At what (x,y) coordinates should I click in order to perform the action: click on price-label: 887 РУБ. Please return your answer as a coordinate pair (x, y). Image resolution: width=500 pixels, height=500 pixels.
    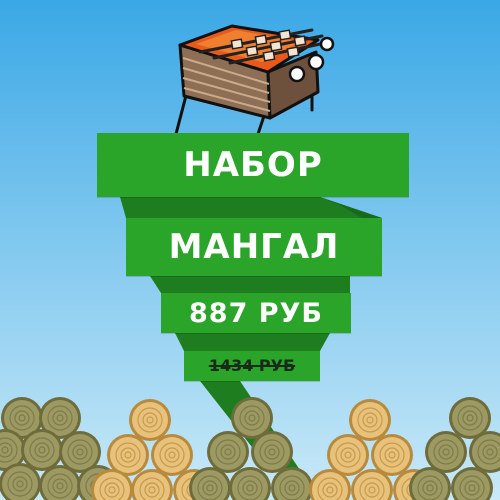
    Looking at the image, I should click on (256, 313).